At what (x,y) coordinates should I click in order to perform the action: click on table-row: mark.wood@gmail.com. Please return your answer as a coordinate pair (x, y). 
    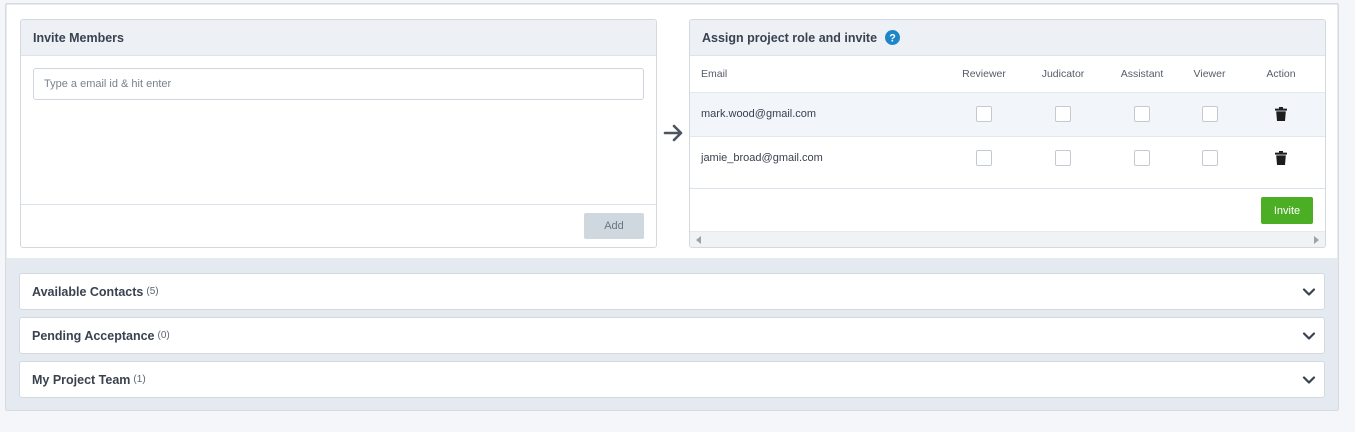
    Looking at the image, I should click on (1007, 113).